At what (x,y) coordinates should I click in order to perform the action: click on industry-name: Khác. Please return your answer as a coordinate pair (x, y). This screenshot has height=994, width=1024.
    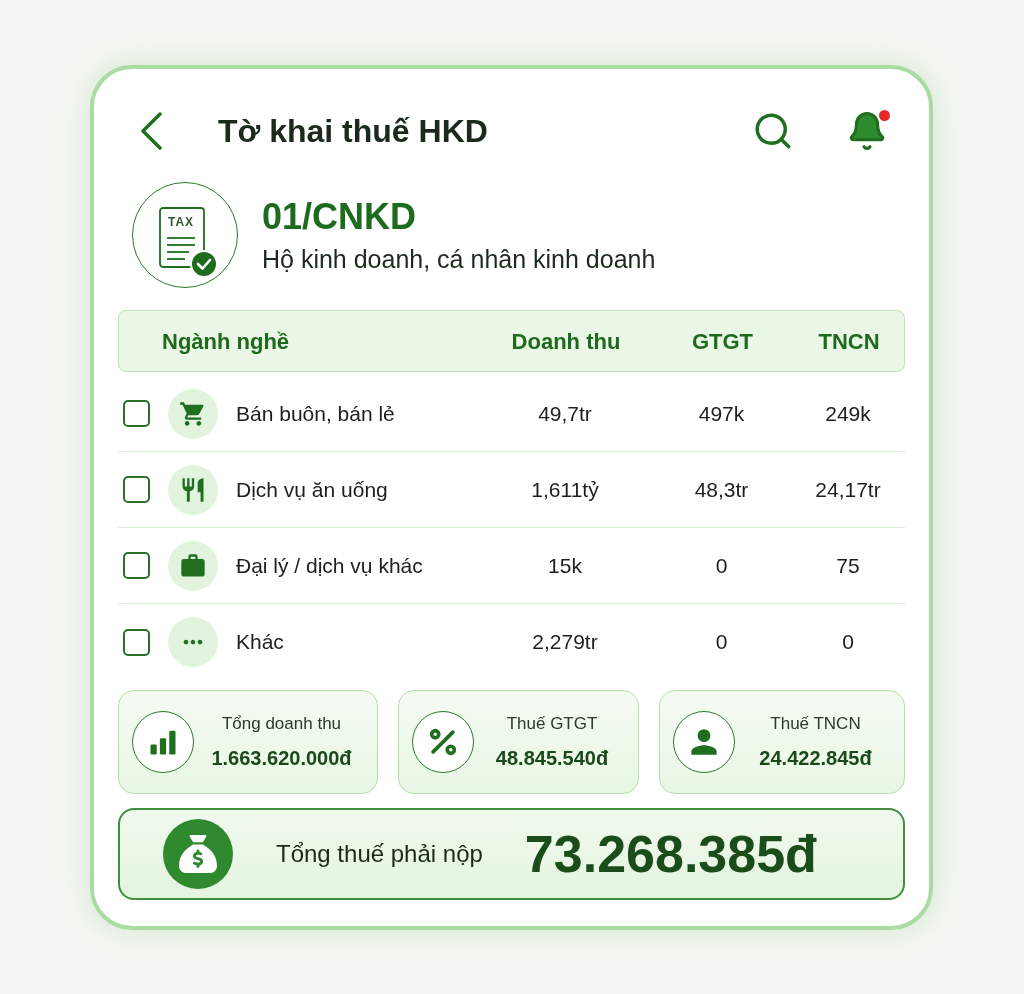
    Looking at the image, I should click on (260, 642).